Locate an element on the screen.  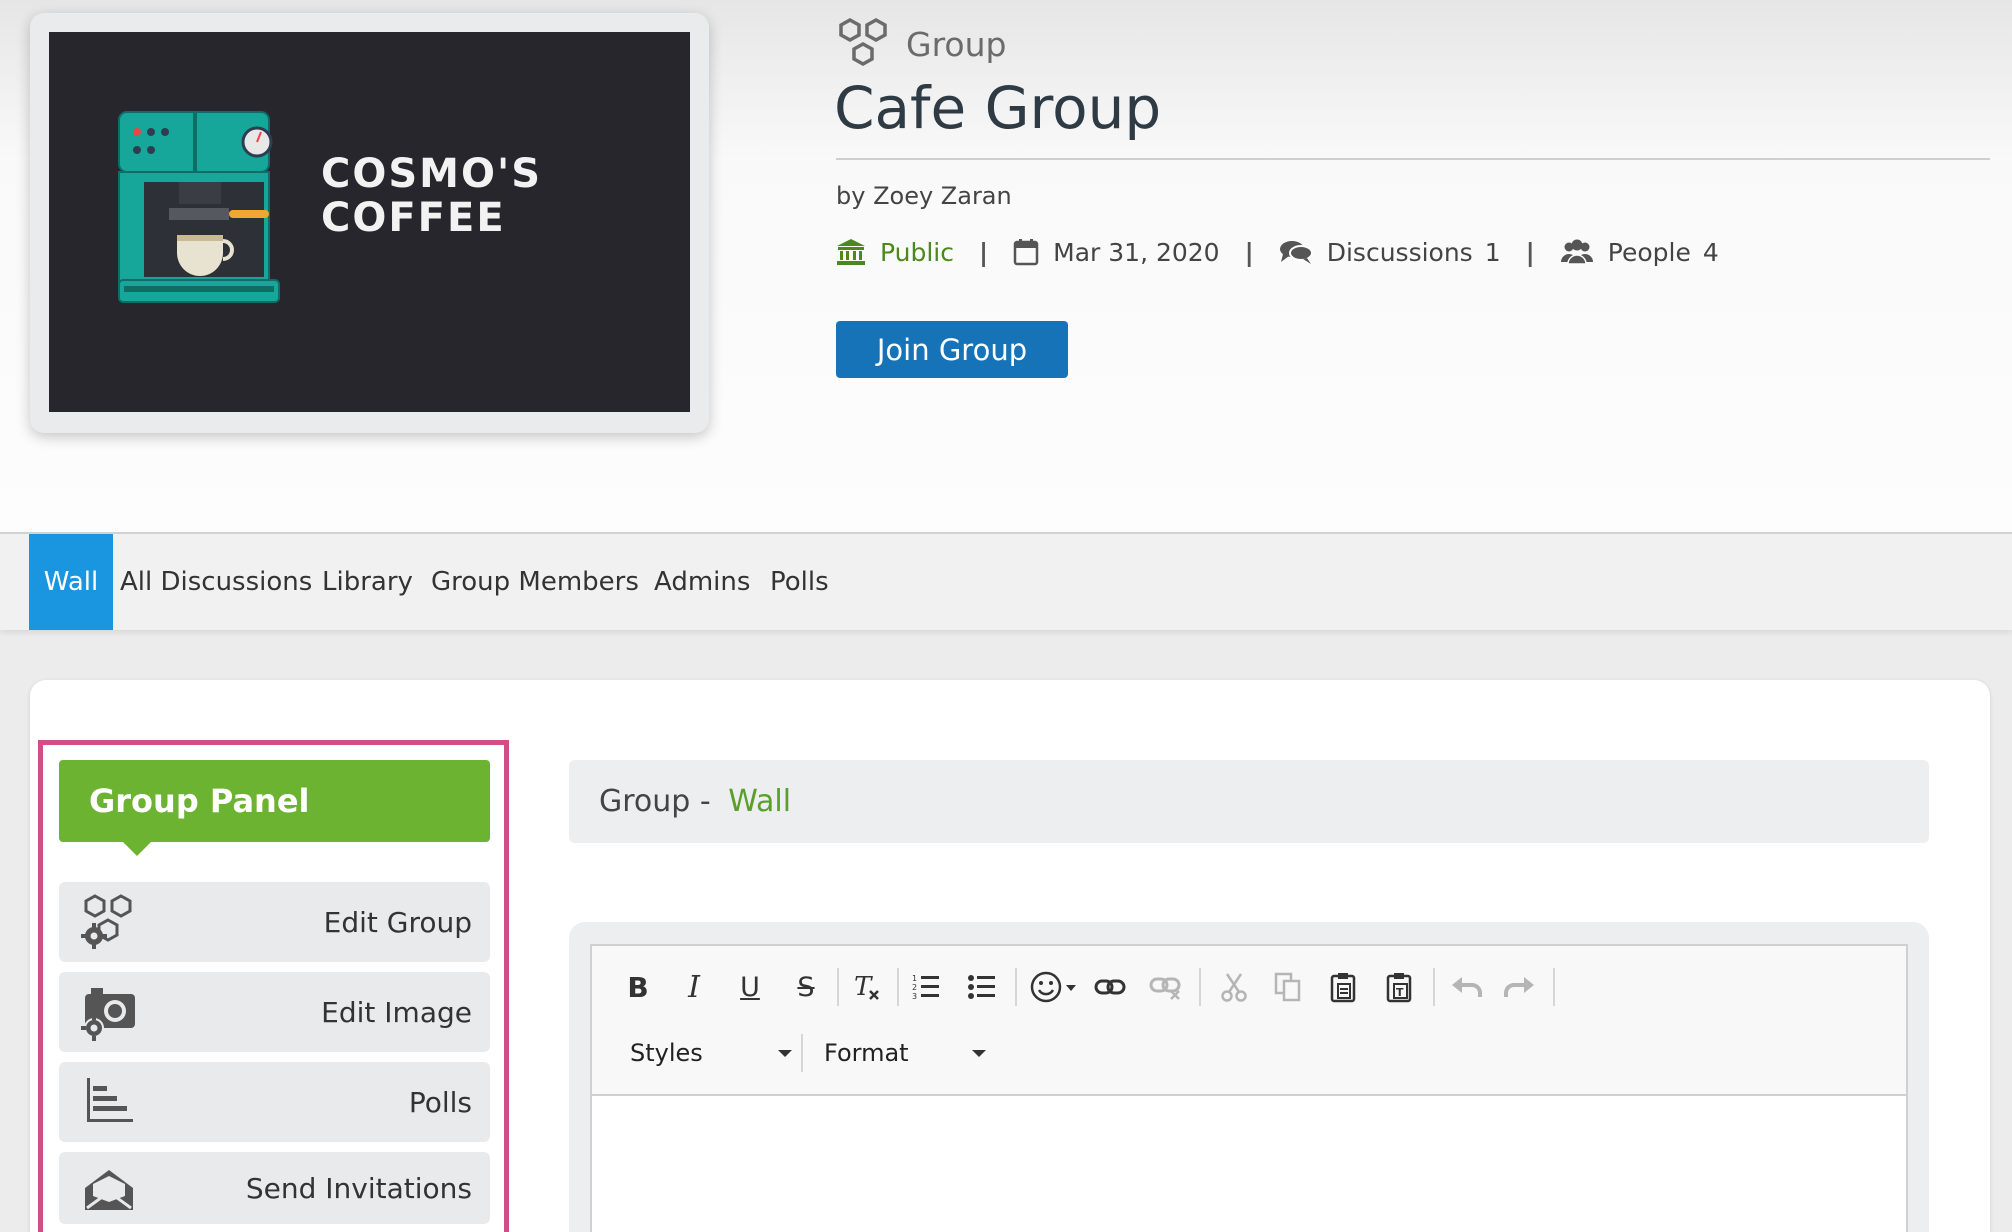
styles-dropdown: Styles is located at coordinates (711, 1053).